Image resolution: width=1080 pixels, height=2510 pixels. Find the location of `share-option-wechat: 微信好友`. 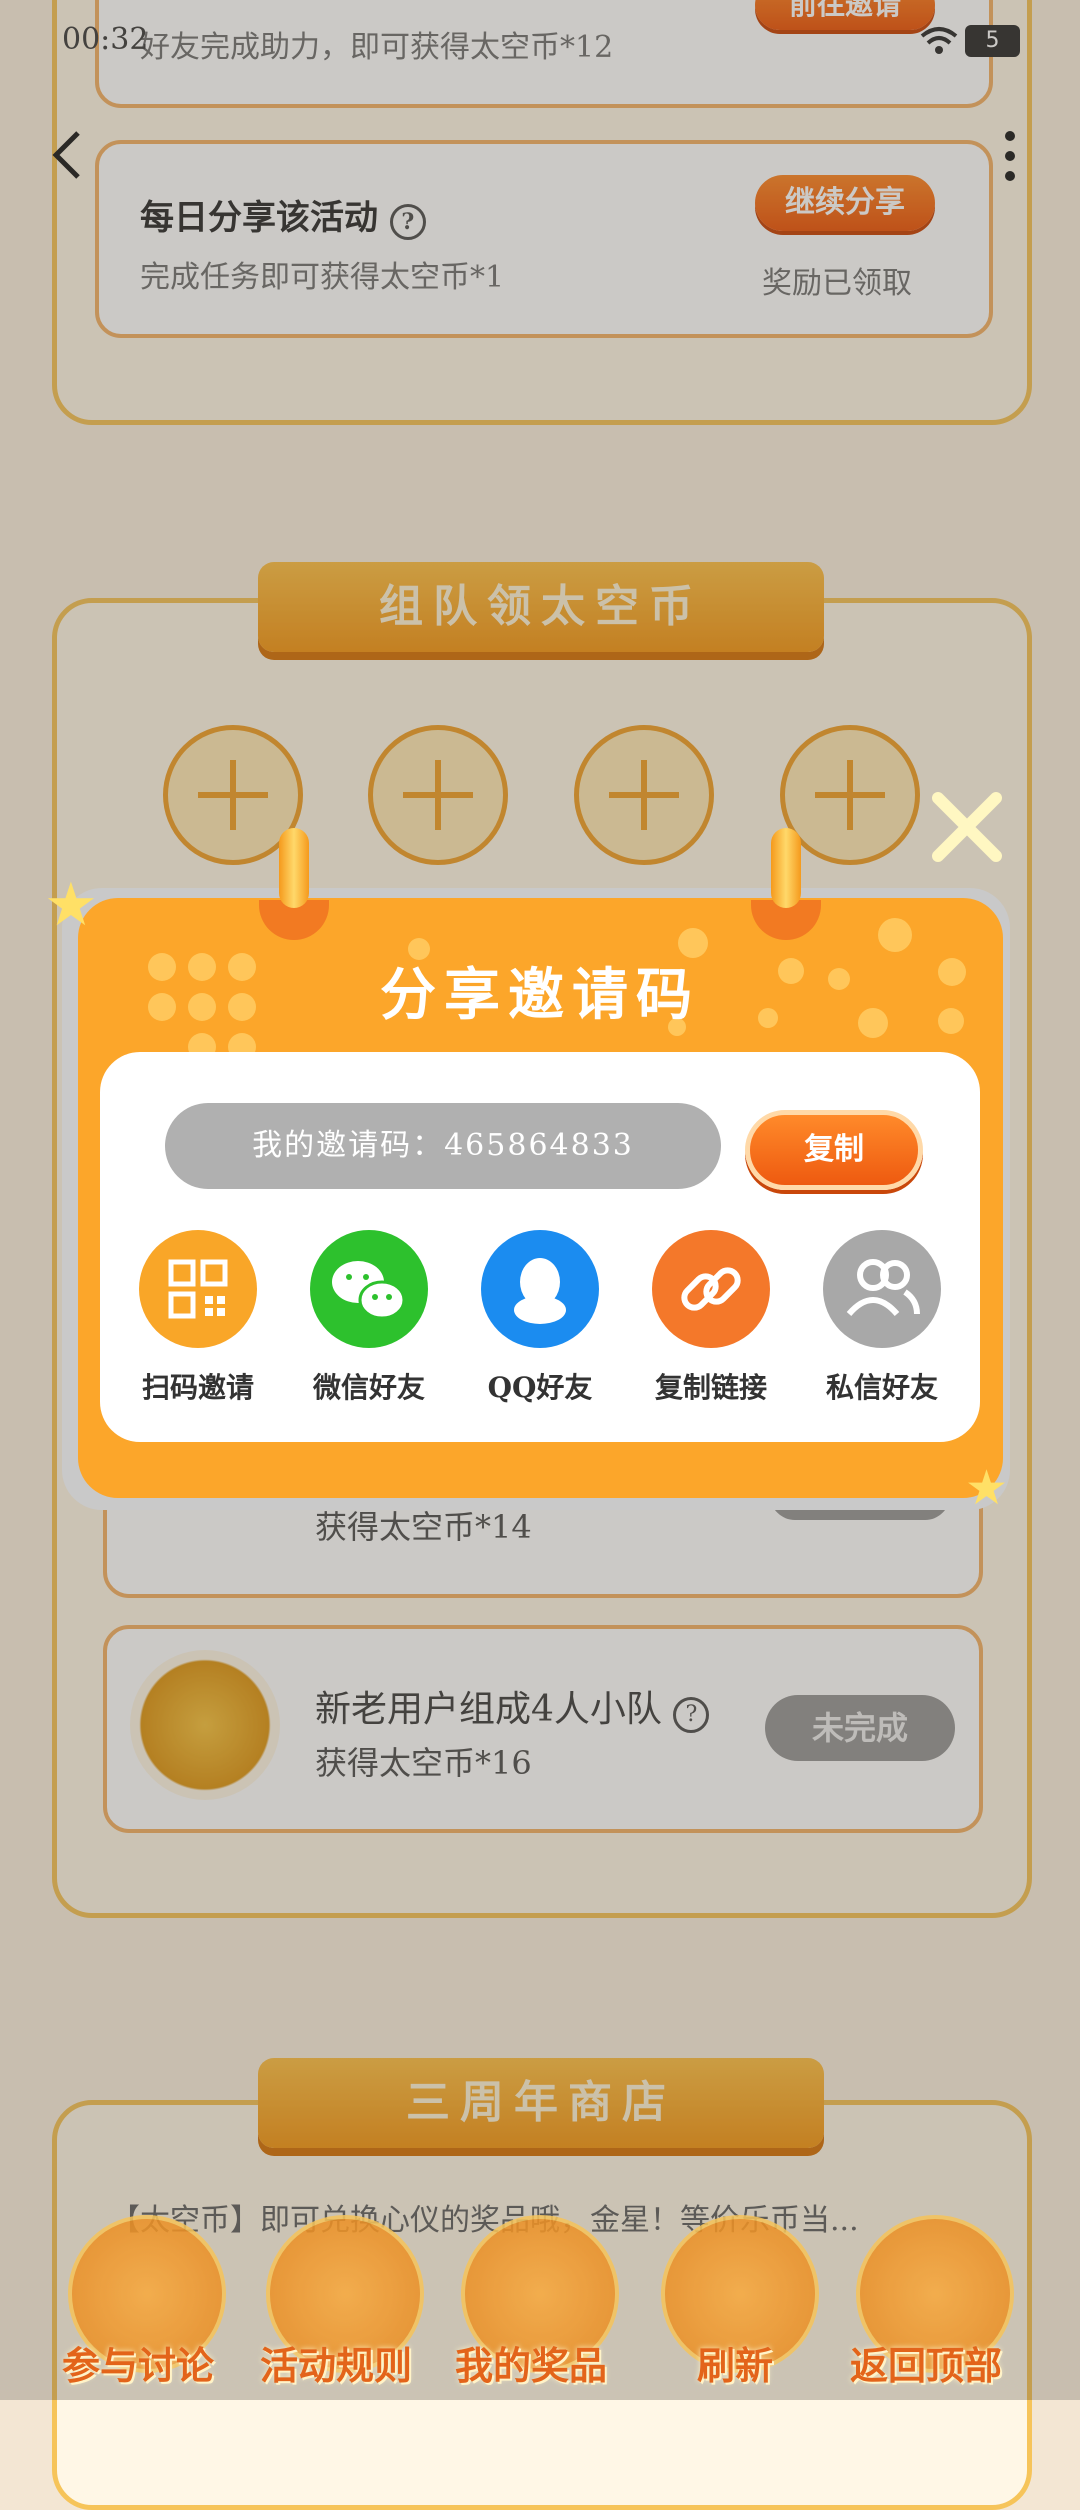

share-option-wechat: 微信好友 is located at coordinates (369, 1318).